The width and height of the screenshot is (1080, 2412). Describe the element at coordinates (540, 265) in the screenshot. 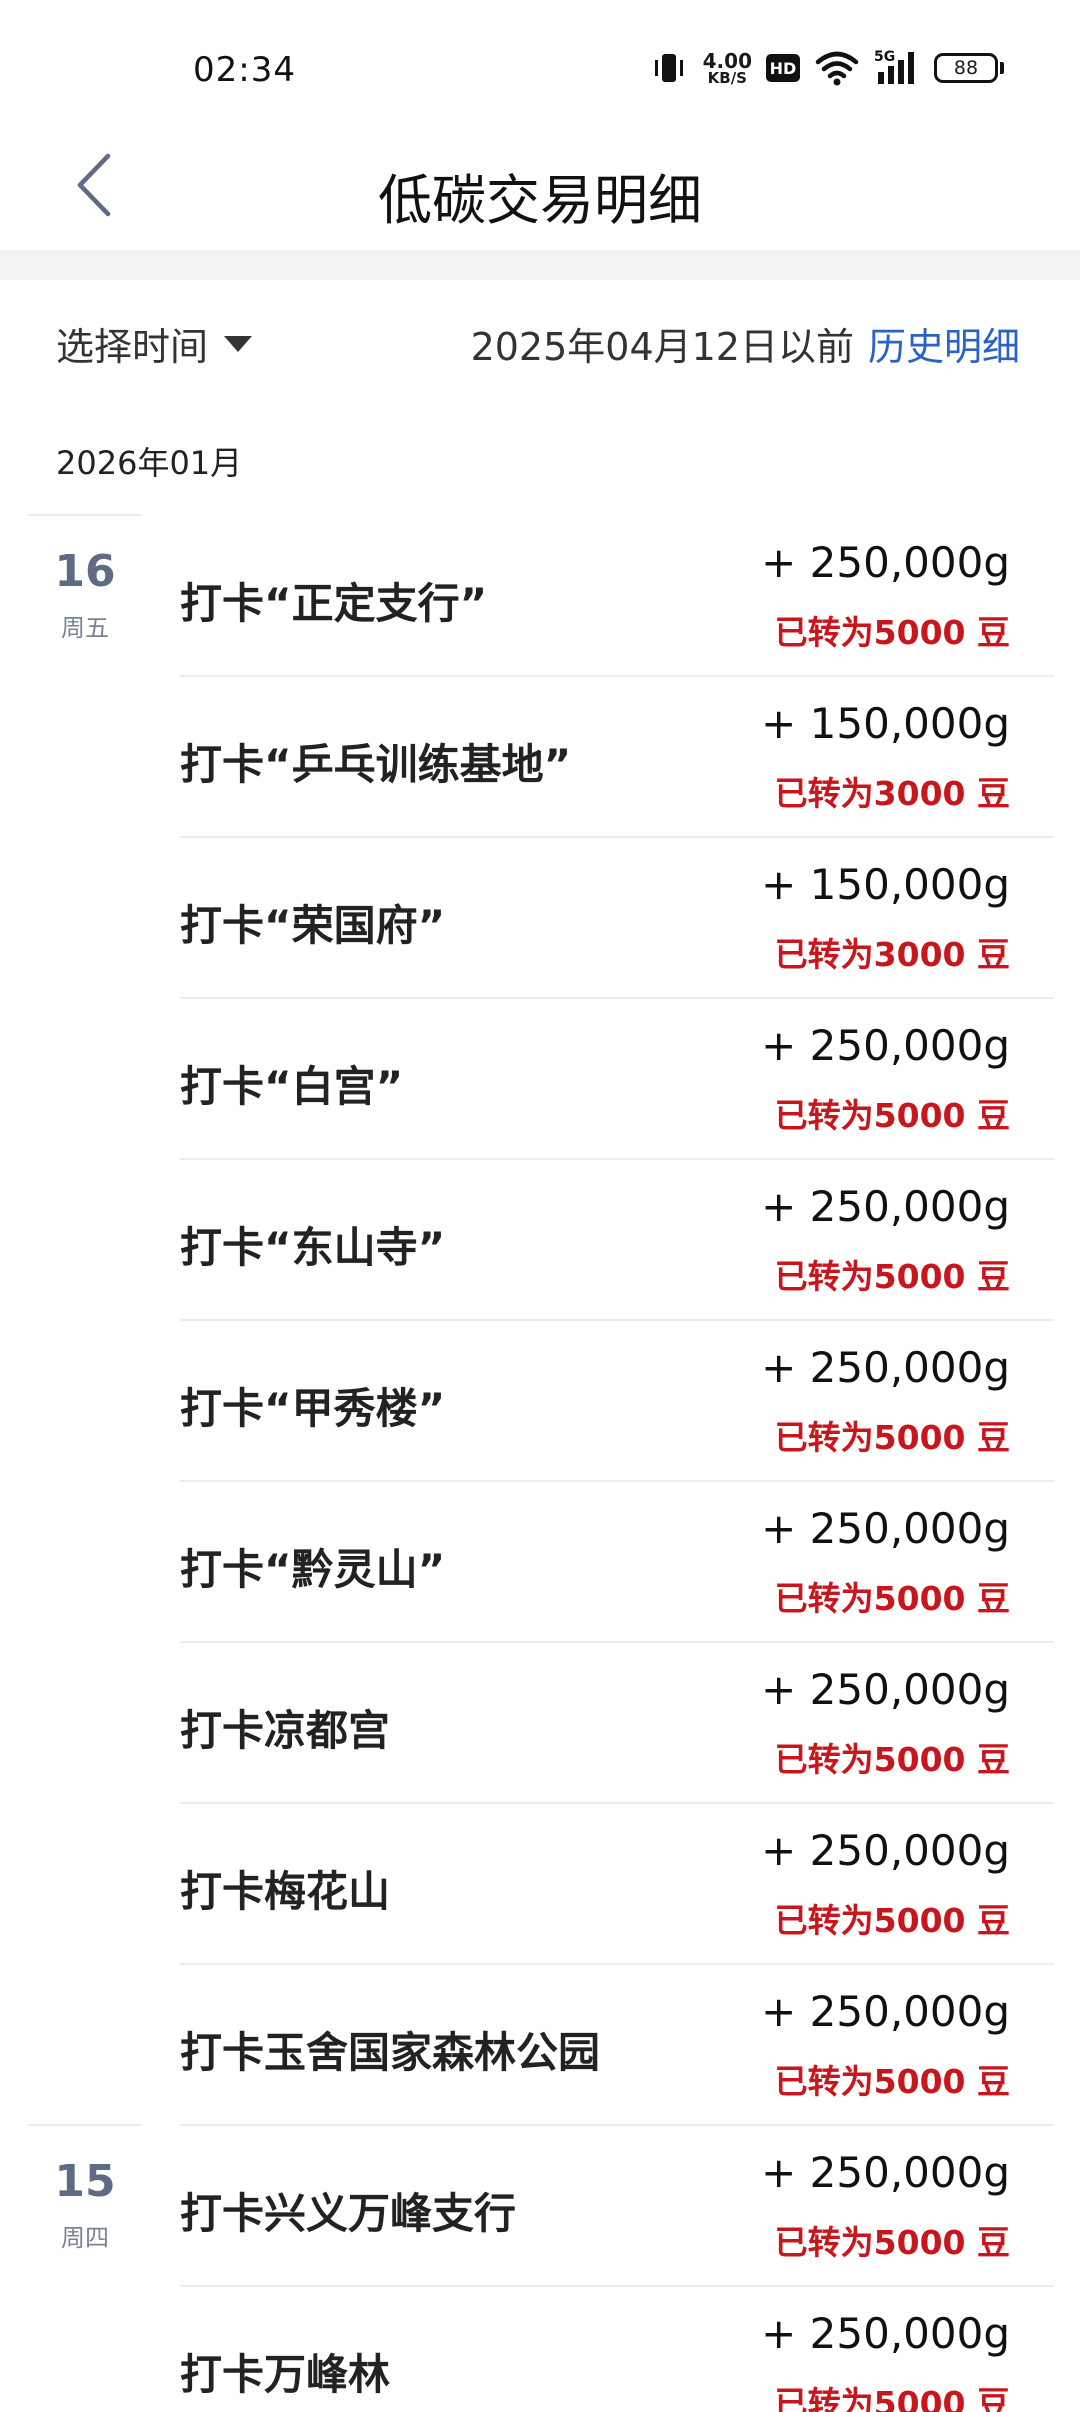

I see `section-divider` at that location.